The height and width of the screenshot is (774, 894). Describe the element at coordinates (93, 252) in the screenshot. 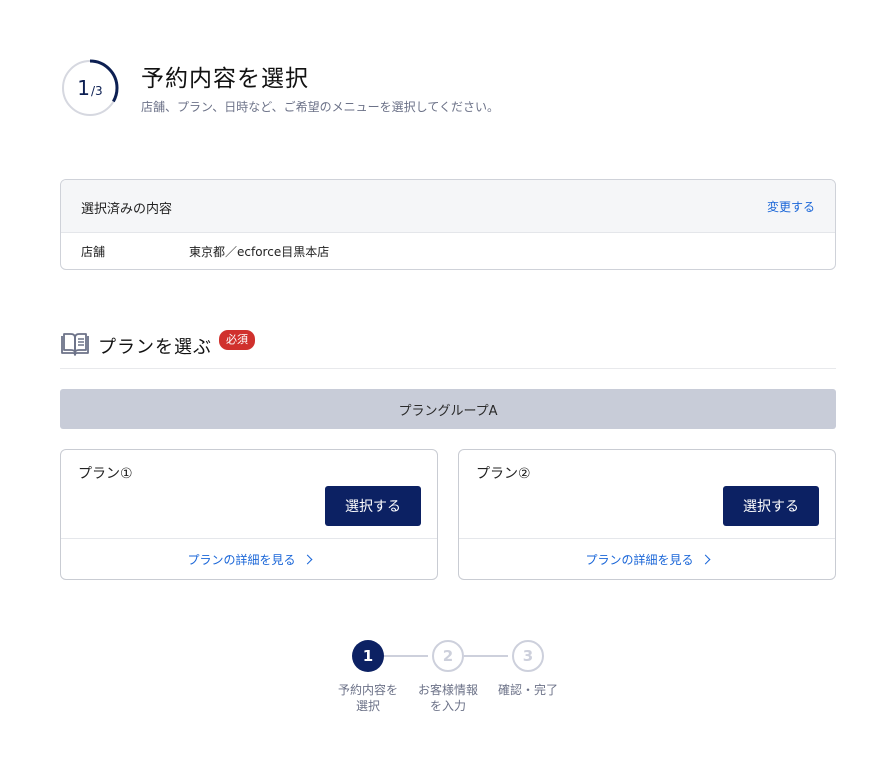

I see `selected-row-key: 店舗` at that location.